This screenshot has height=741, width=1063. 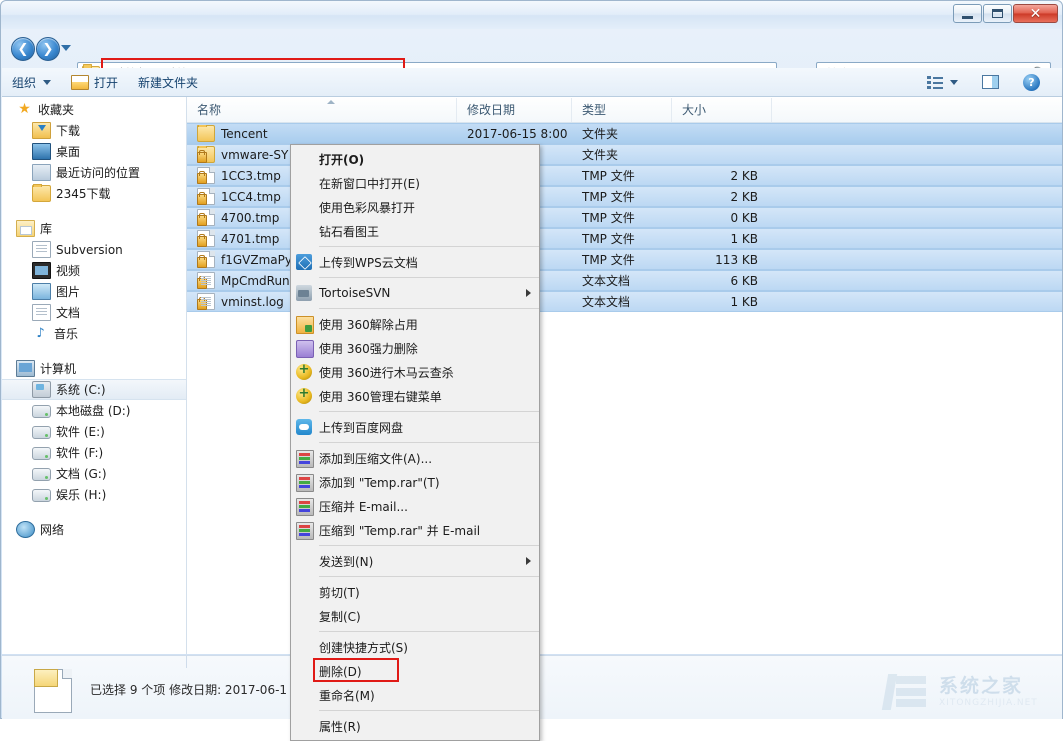 I want to click on context-menu-item: 使用 360进行木马云查杀, so click(x=415, y=372).